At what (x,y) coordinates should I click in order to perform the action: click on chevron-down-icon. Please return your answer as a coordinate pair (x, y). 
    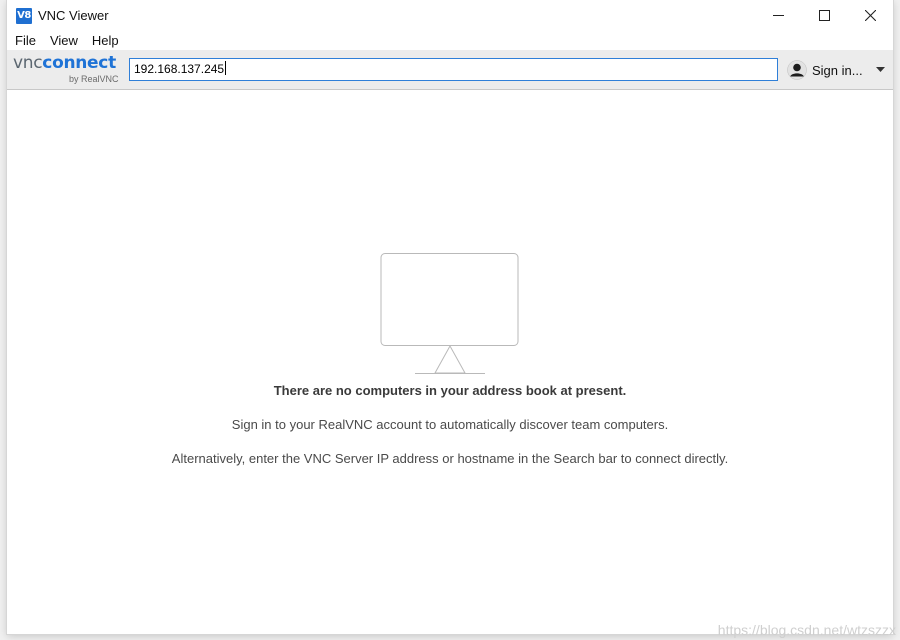
    Looking at the image, I should click on (880, 70).